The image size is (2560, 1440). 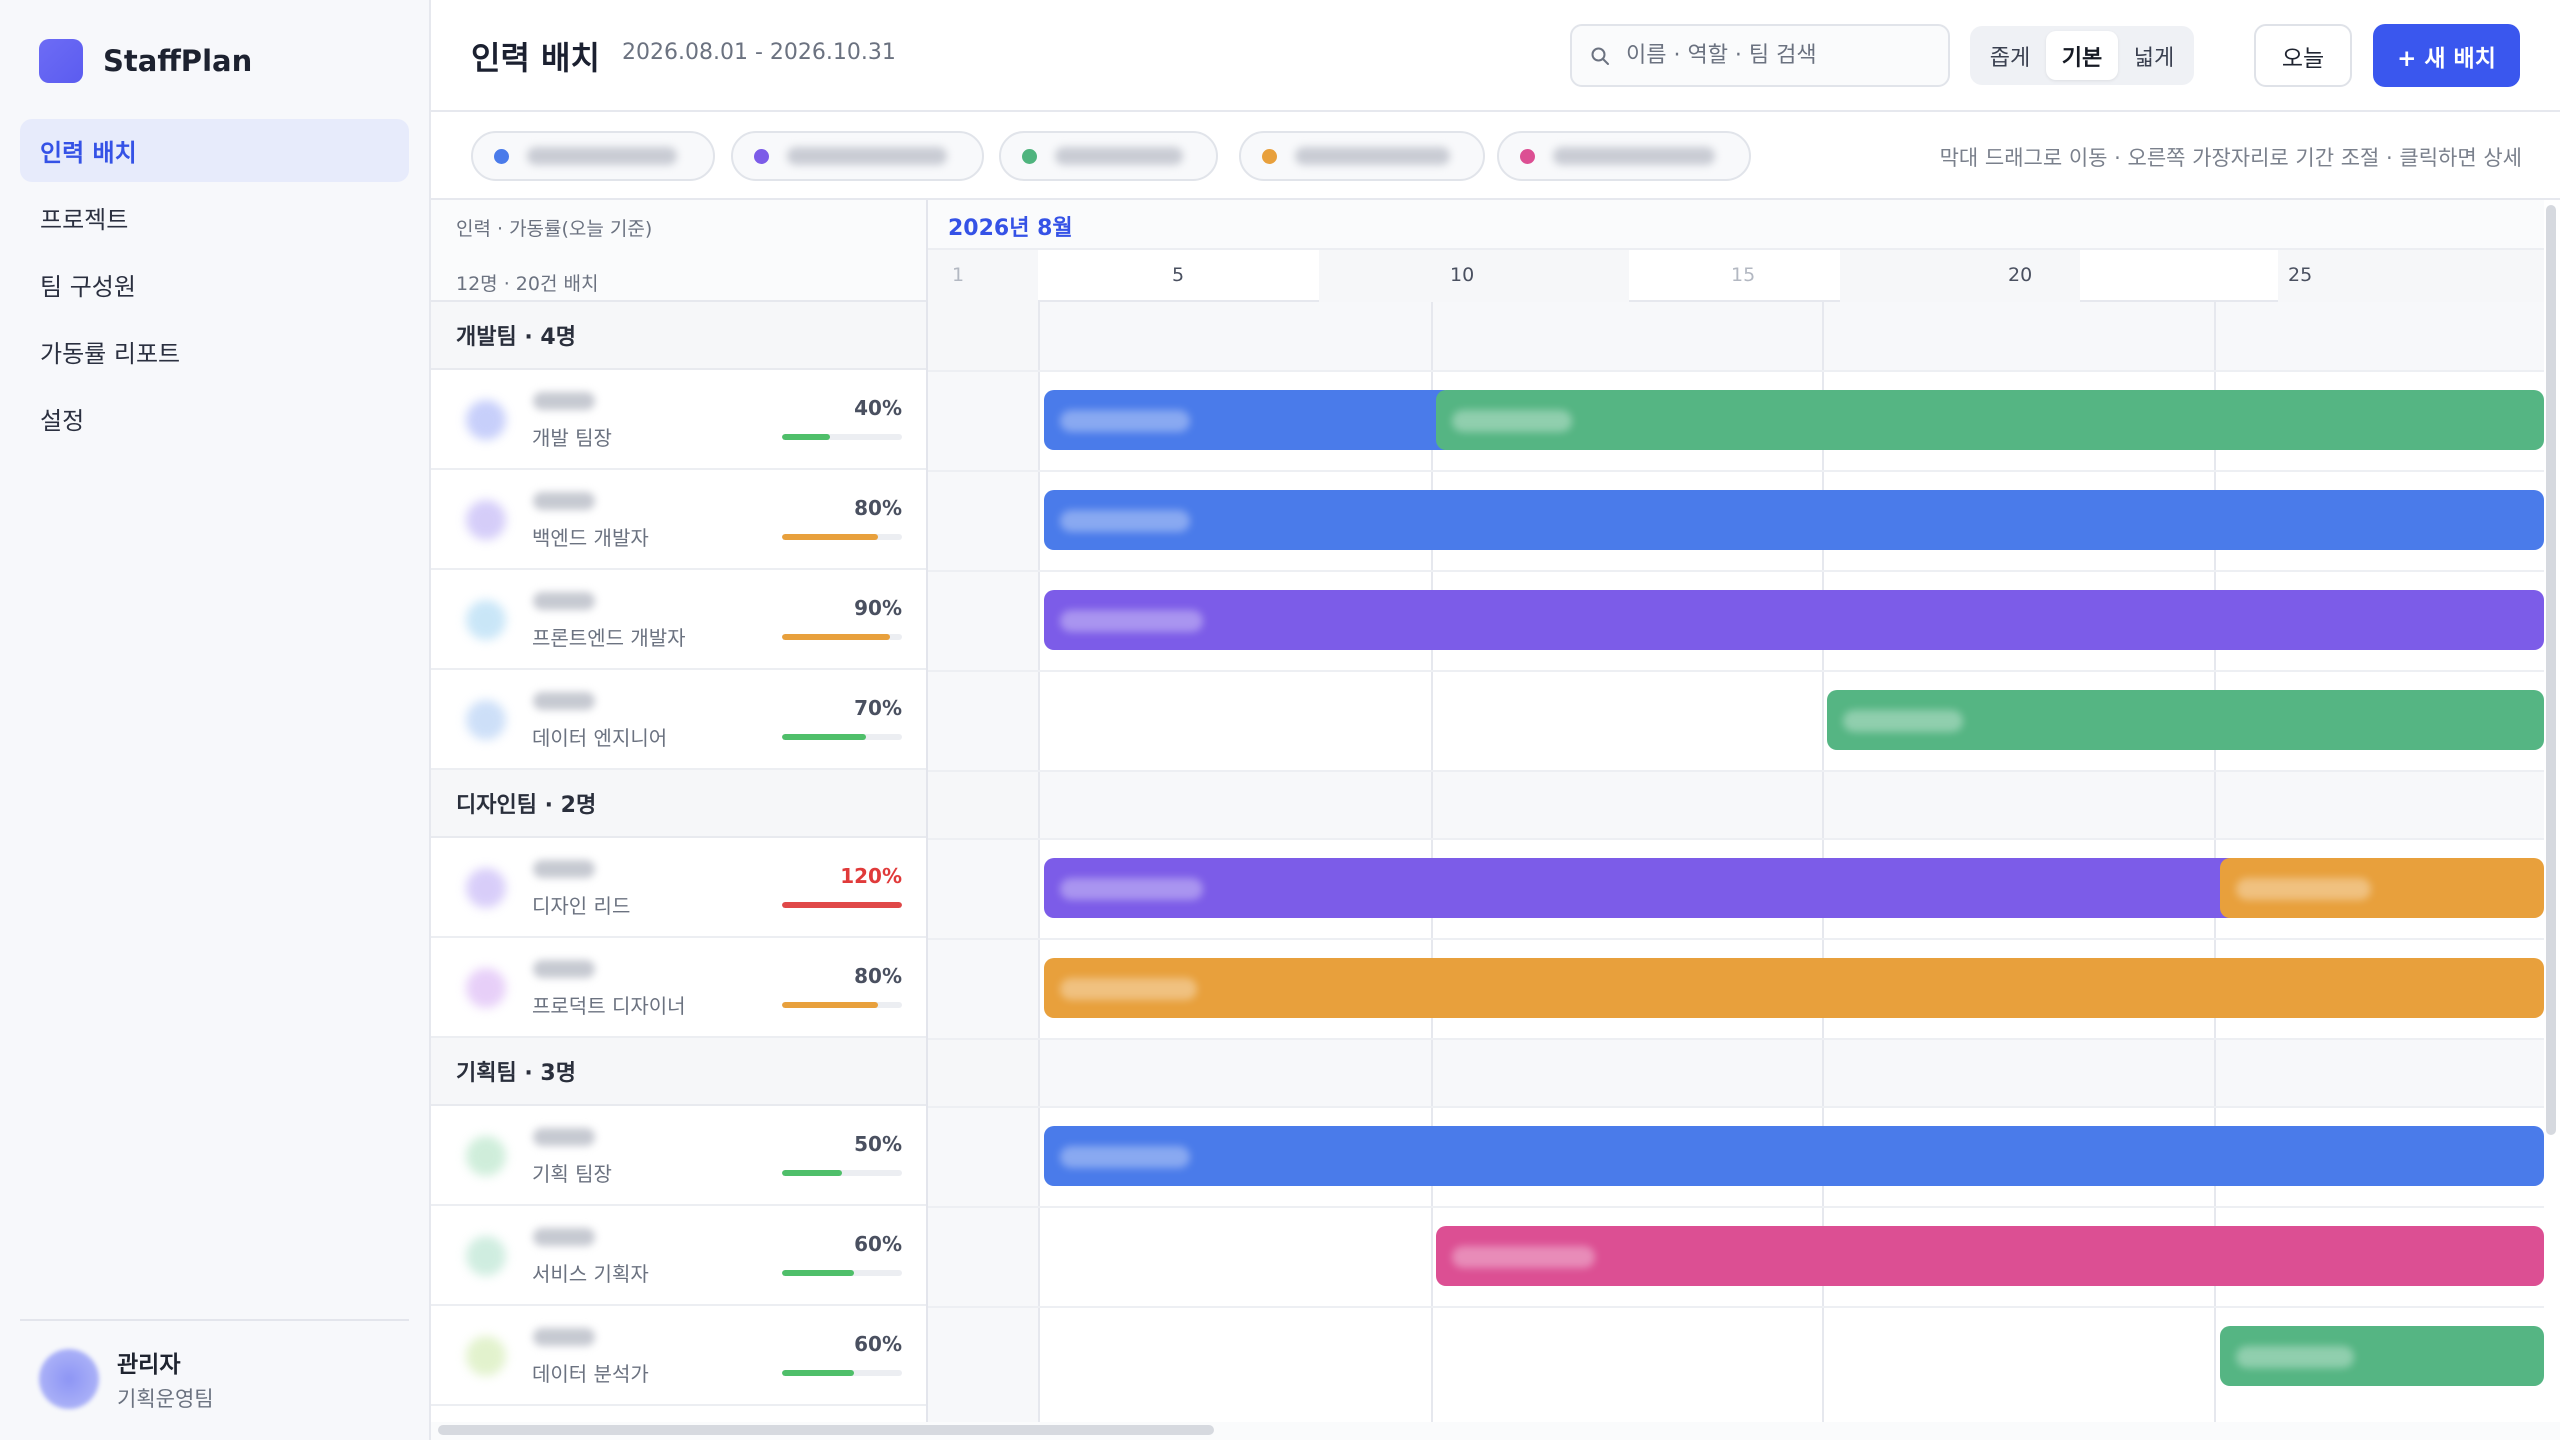 I want to click on chip-label-redacted, so click(x=602, y=156).